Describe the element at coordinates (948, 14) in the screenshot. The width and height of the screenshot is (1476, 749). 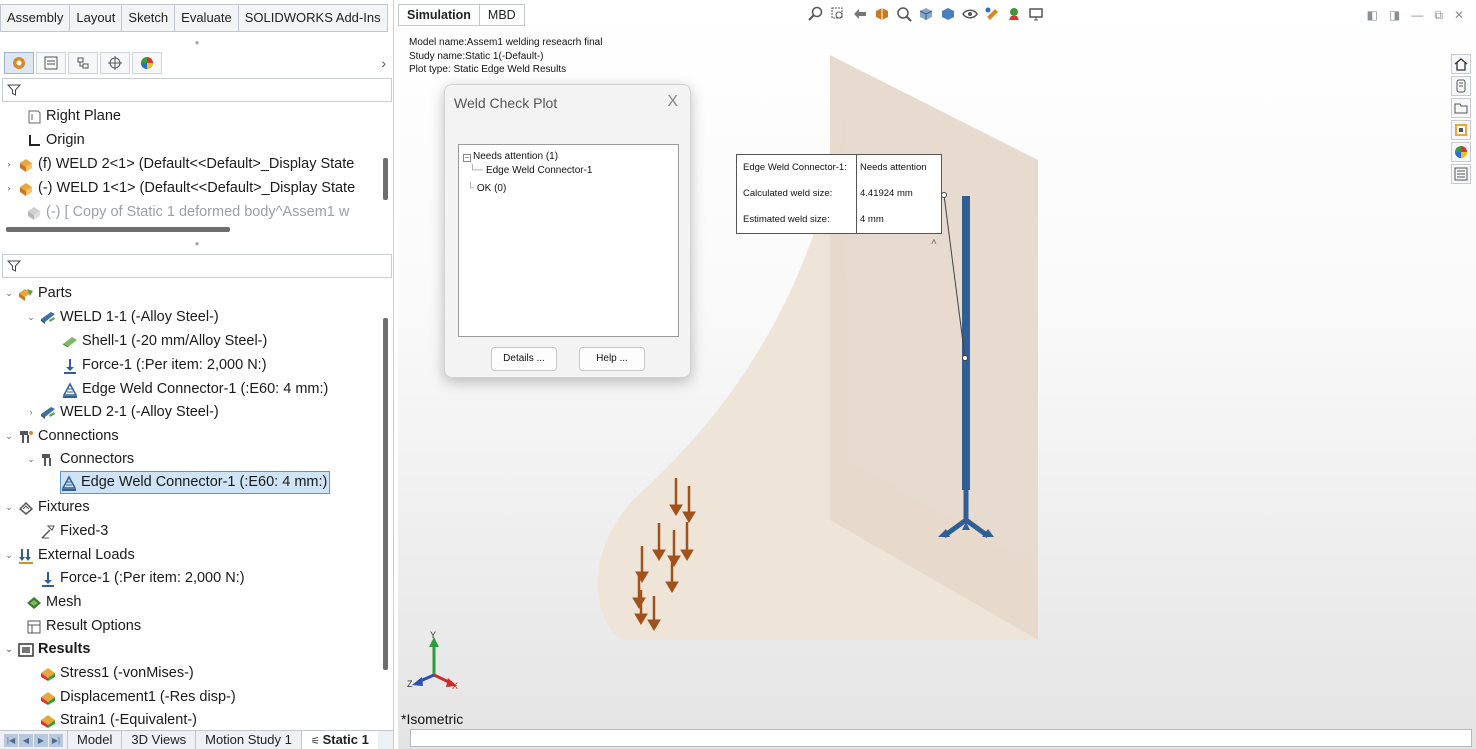
I see `display-style-icon` at that location.